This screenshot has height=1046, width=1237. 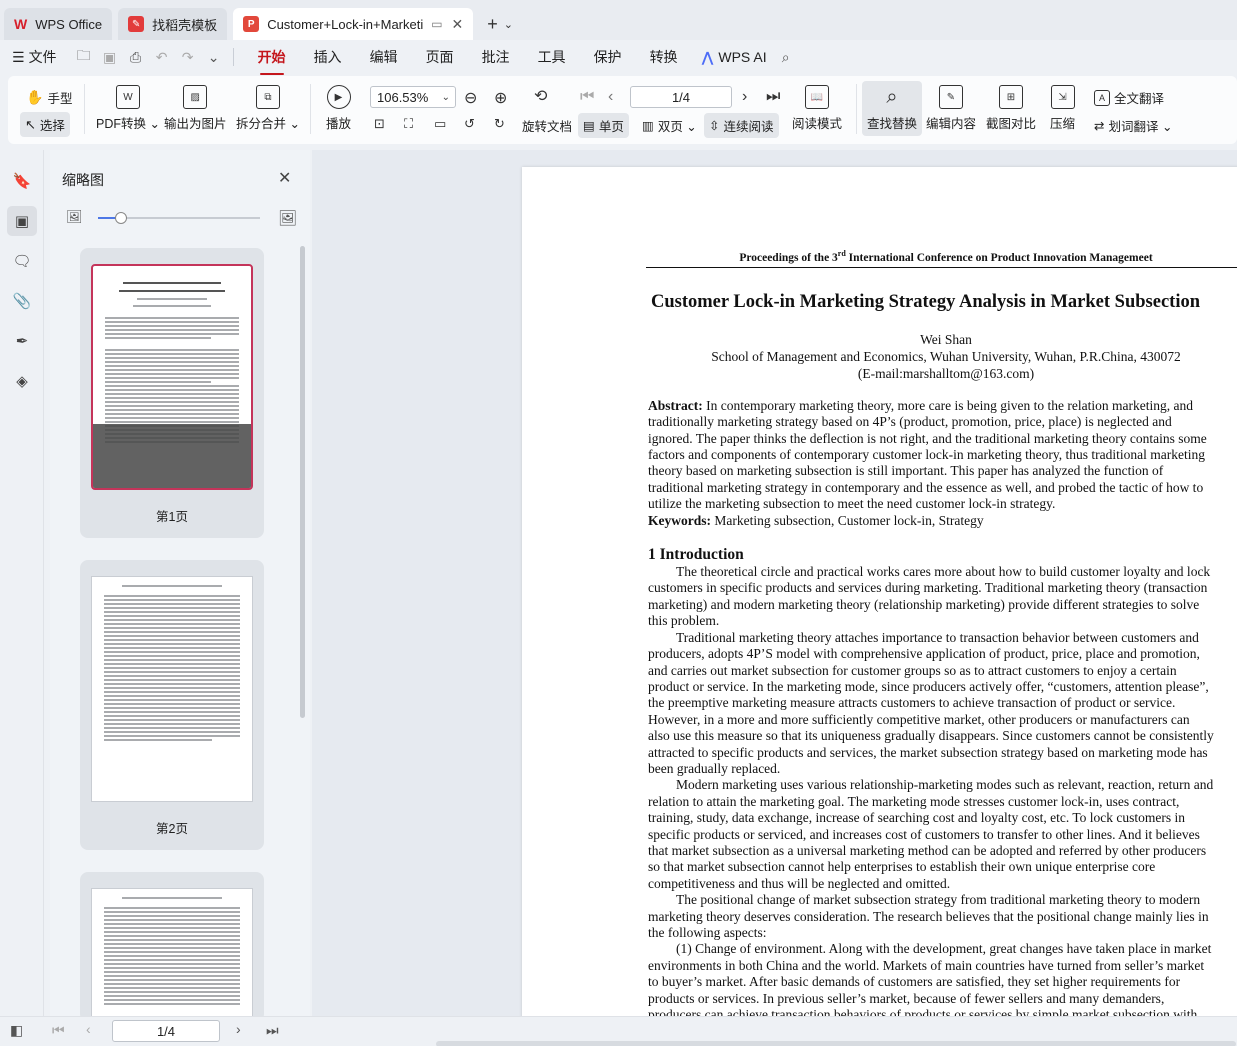 What do you see at coordinates (1133, 125) in the screenshot?
I see `word-translate-button: ⇄ 划词翻译 ⌄` at bounding box center [1133, 125].